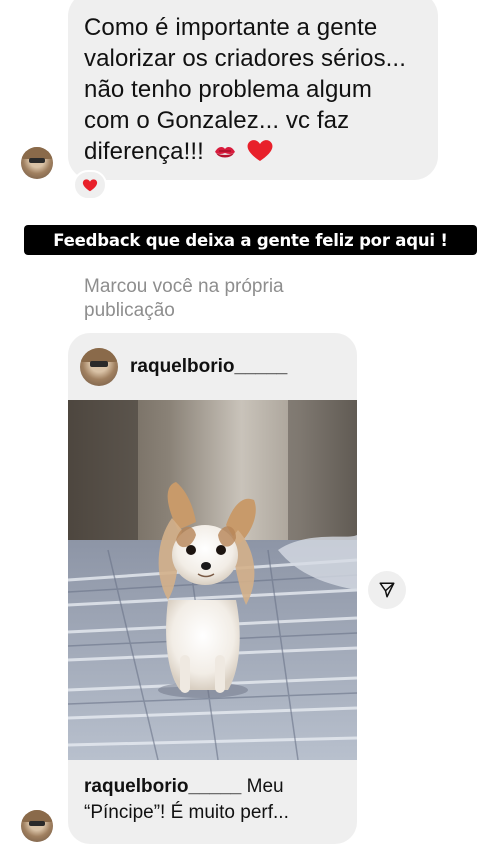  I want to click on sender-avatar-bottom, so click(37, 826).